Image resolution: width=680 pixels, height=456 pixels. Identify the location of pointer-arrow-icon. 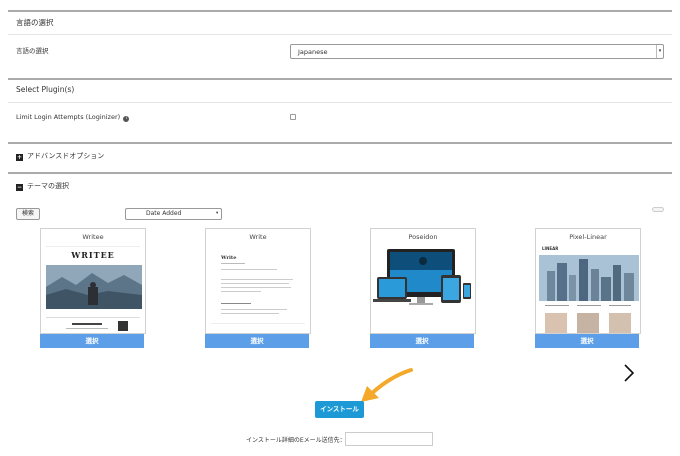
(387, 385).